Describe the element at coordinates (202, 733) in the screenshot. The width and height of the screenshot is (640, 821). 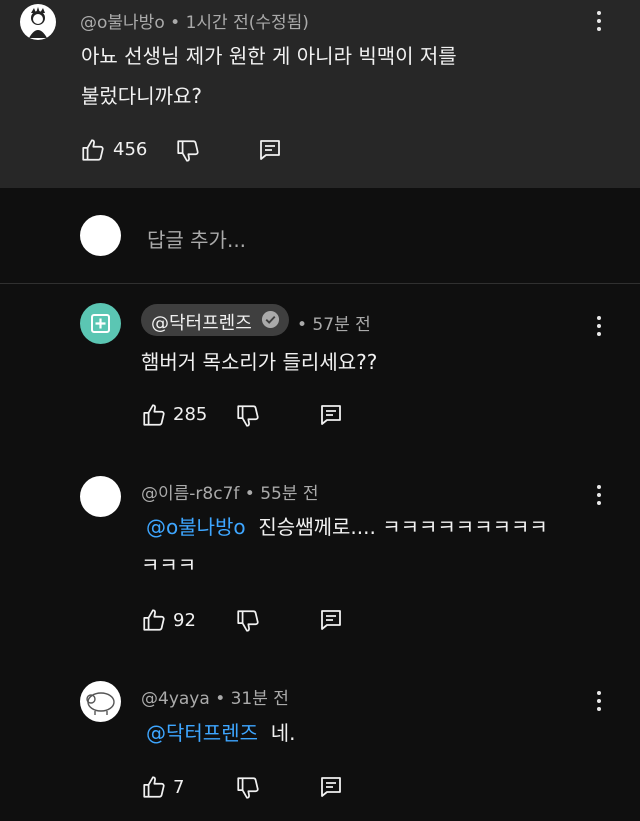
I see `reply3-mention-link: @닥터프렌즈` at that location.